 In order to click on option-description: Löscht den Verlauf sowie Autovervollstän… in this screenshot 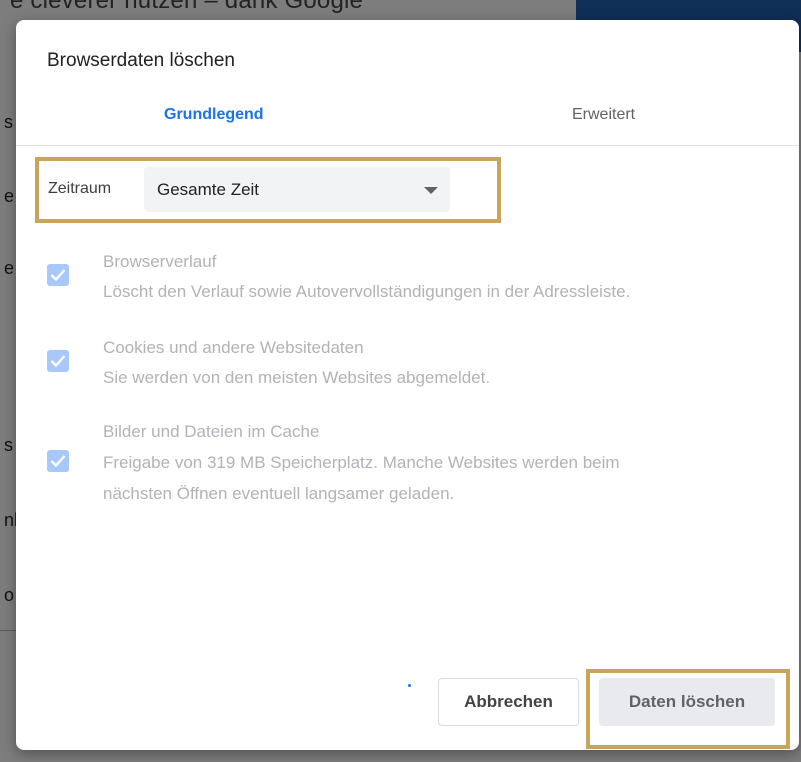, I will do `click(367, 291)`.